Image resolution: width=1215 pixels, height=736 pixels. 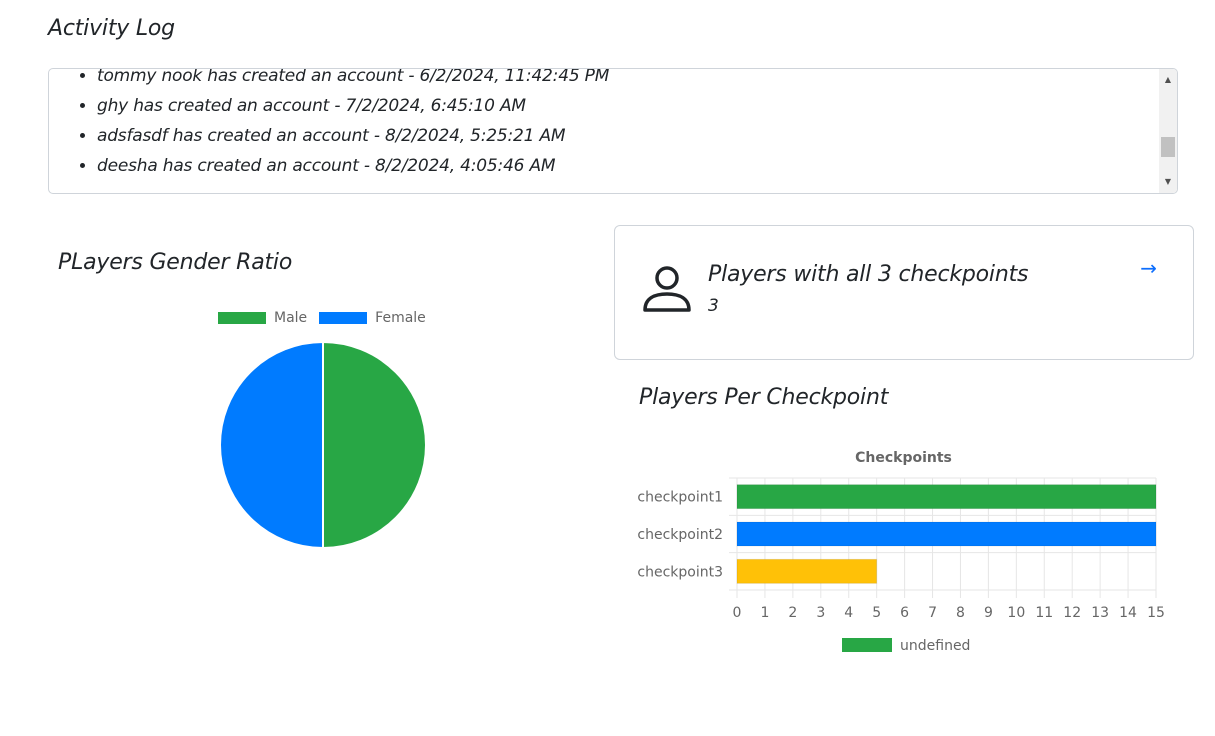 I want to click on legend-item-female: Female, so click(x=372, y=318).